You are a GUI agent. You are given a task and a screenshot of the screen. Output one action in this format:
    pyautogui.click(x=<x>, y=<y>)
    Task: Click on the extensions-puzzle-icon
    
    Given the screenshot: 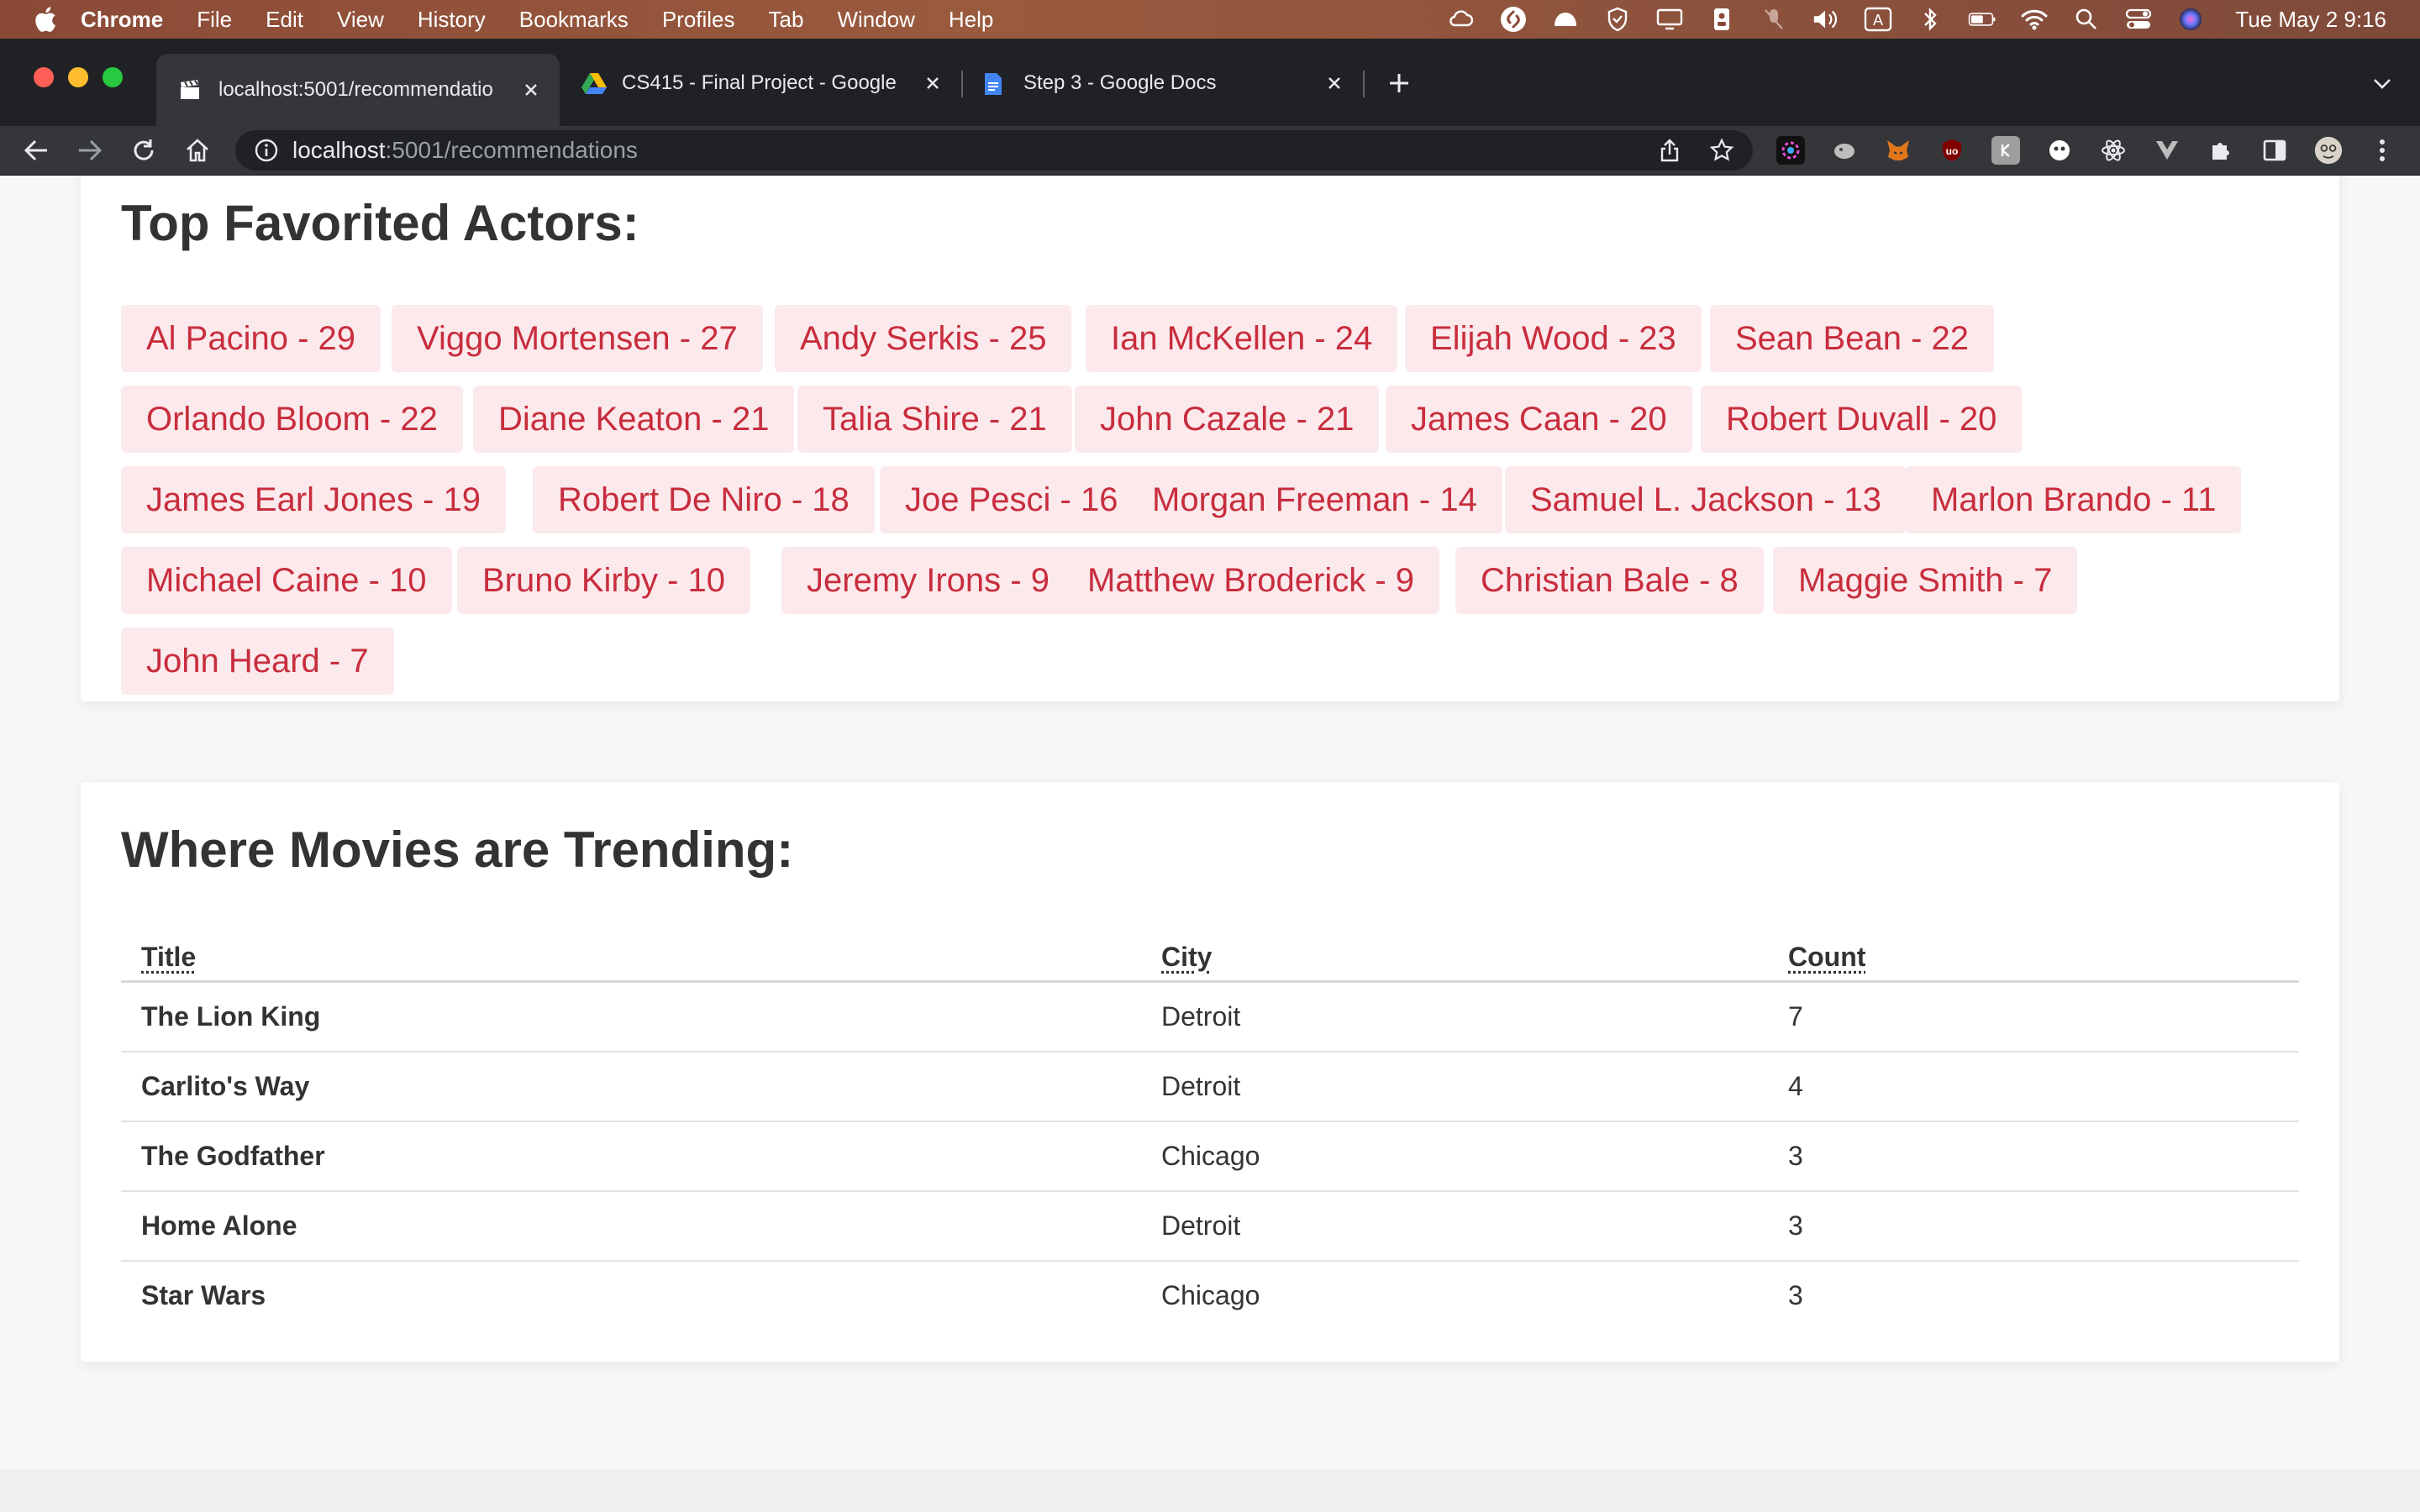 What is the action you would take?
    pyautogui.click(x=2221, y=150)
    